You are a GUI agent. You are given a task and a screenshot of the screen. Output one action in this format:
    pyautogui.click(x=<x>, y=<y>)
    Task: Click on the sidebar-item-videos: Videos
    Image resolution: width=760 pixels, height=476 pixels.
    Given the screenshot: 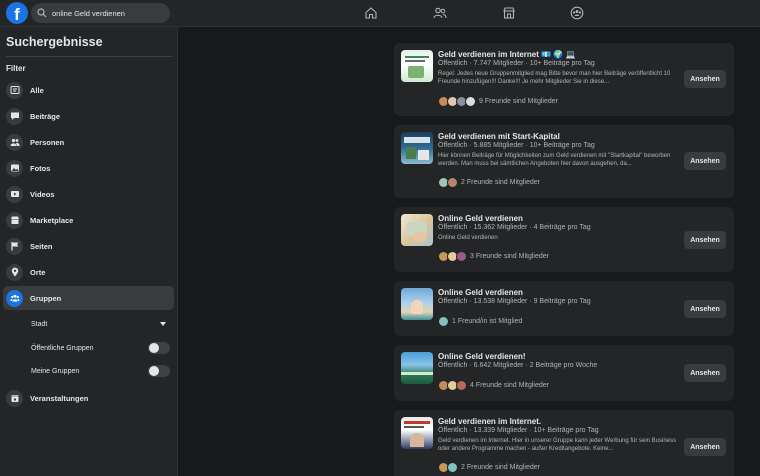 What is the action you would take?
    pyautogui.click(x=88, y=194)
    